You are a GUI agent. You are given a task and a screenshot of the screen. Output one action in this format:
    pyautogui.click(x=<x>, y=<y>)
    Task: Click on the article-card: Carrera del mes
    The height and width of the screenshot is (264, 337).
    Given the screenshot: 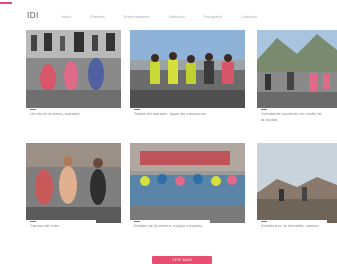 What is the action you would take?
    pyautogui.click(x=73, y=190)
    